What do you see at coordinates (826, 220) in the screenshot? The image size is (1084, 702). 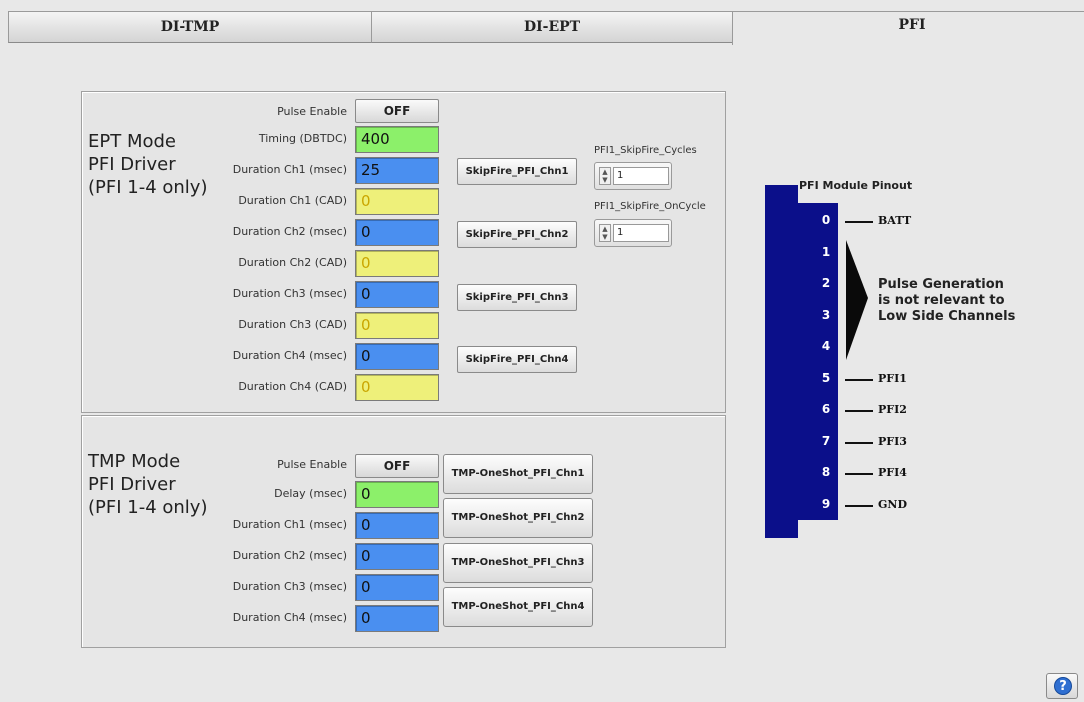 I see `pin-number: 0` at bounding box center [826, 220].